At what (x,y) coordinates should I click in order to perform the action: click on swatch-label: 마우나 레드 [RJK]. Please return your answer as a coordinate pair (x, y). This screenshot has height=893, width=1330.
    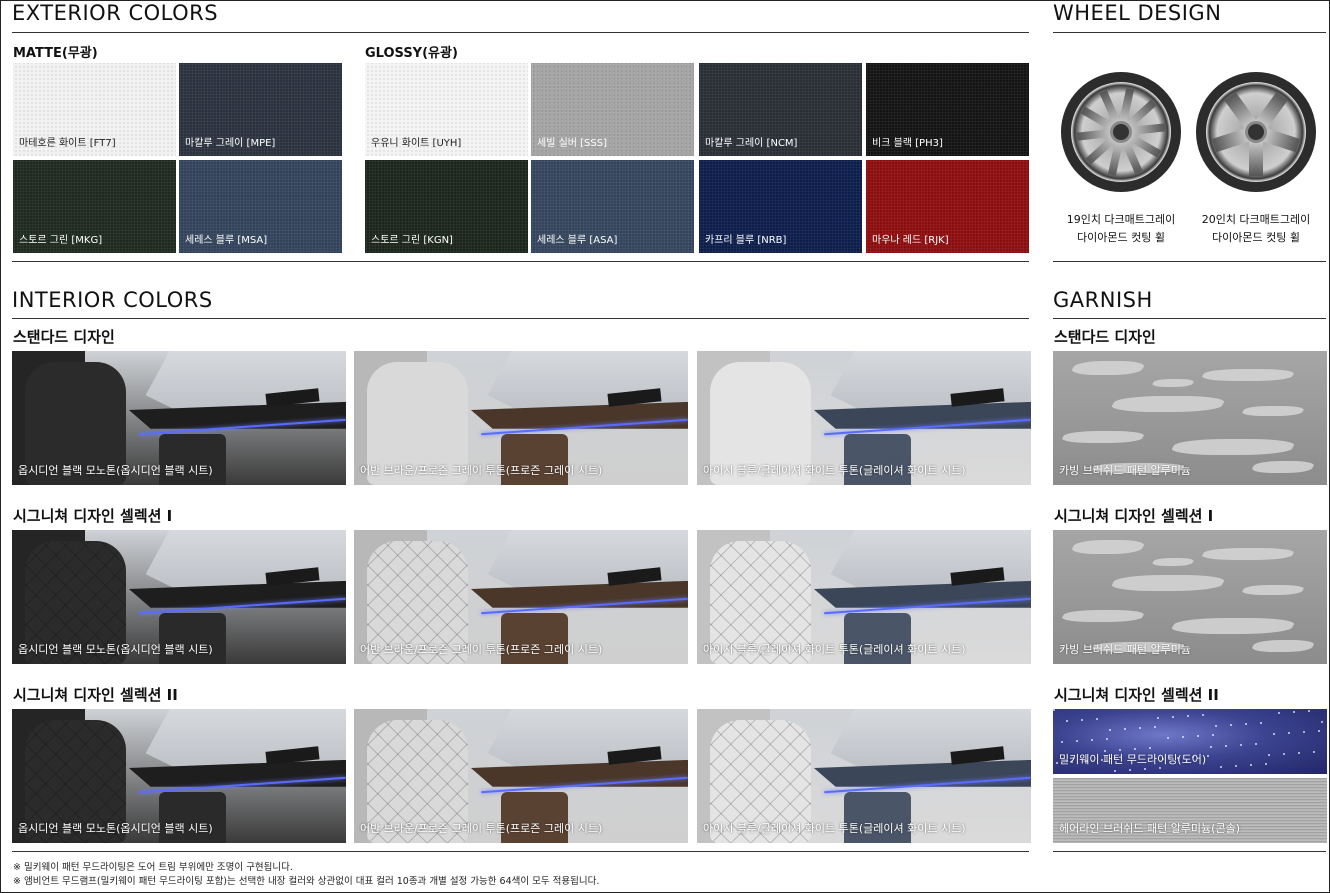
    Looking at the image, I should click on (910, 240).